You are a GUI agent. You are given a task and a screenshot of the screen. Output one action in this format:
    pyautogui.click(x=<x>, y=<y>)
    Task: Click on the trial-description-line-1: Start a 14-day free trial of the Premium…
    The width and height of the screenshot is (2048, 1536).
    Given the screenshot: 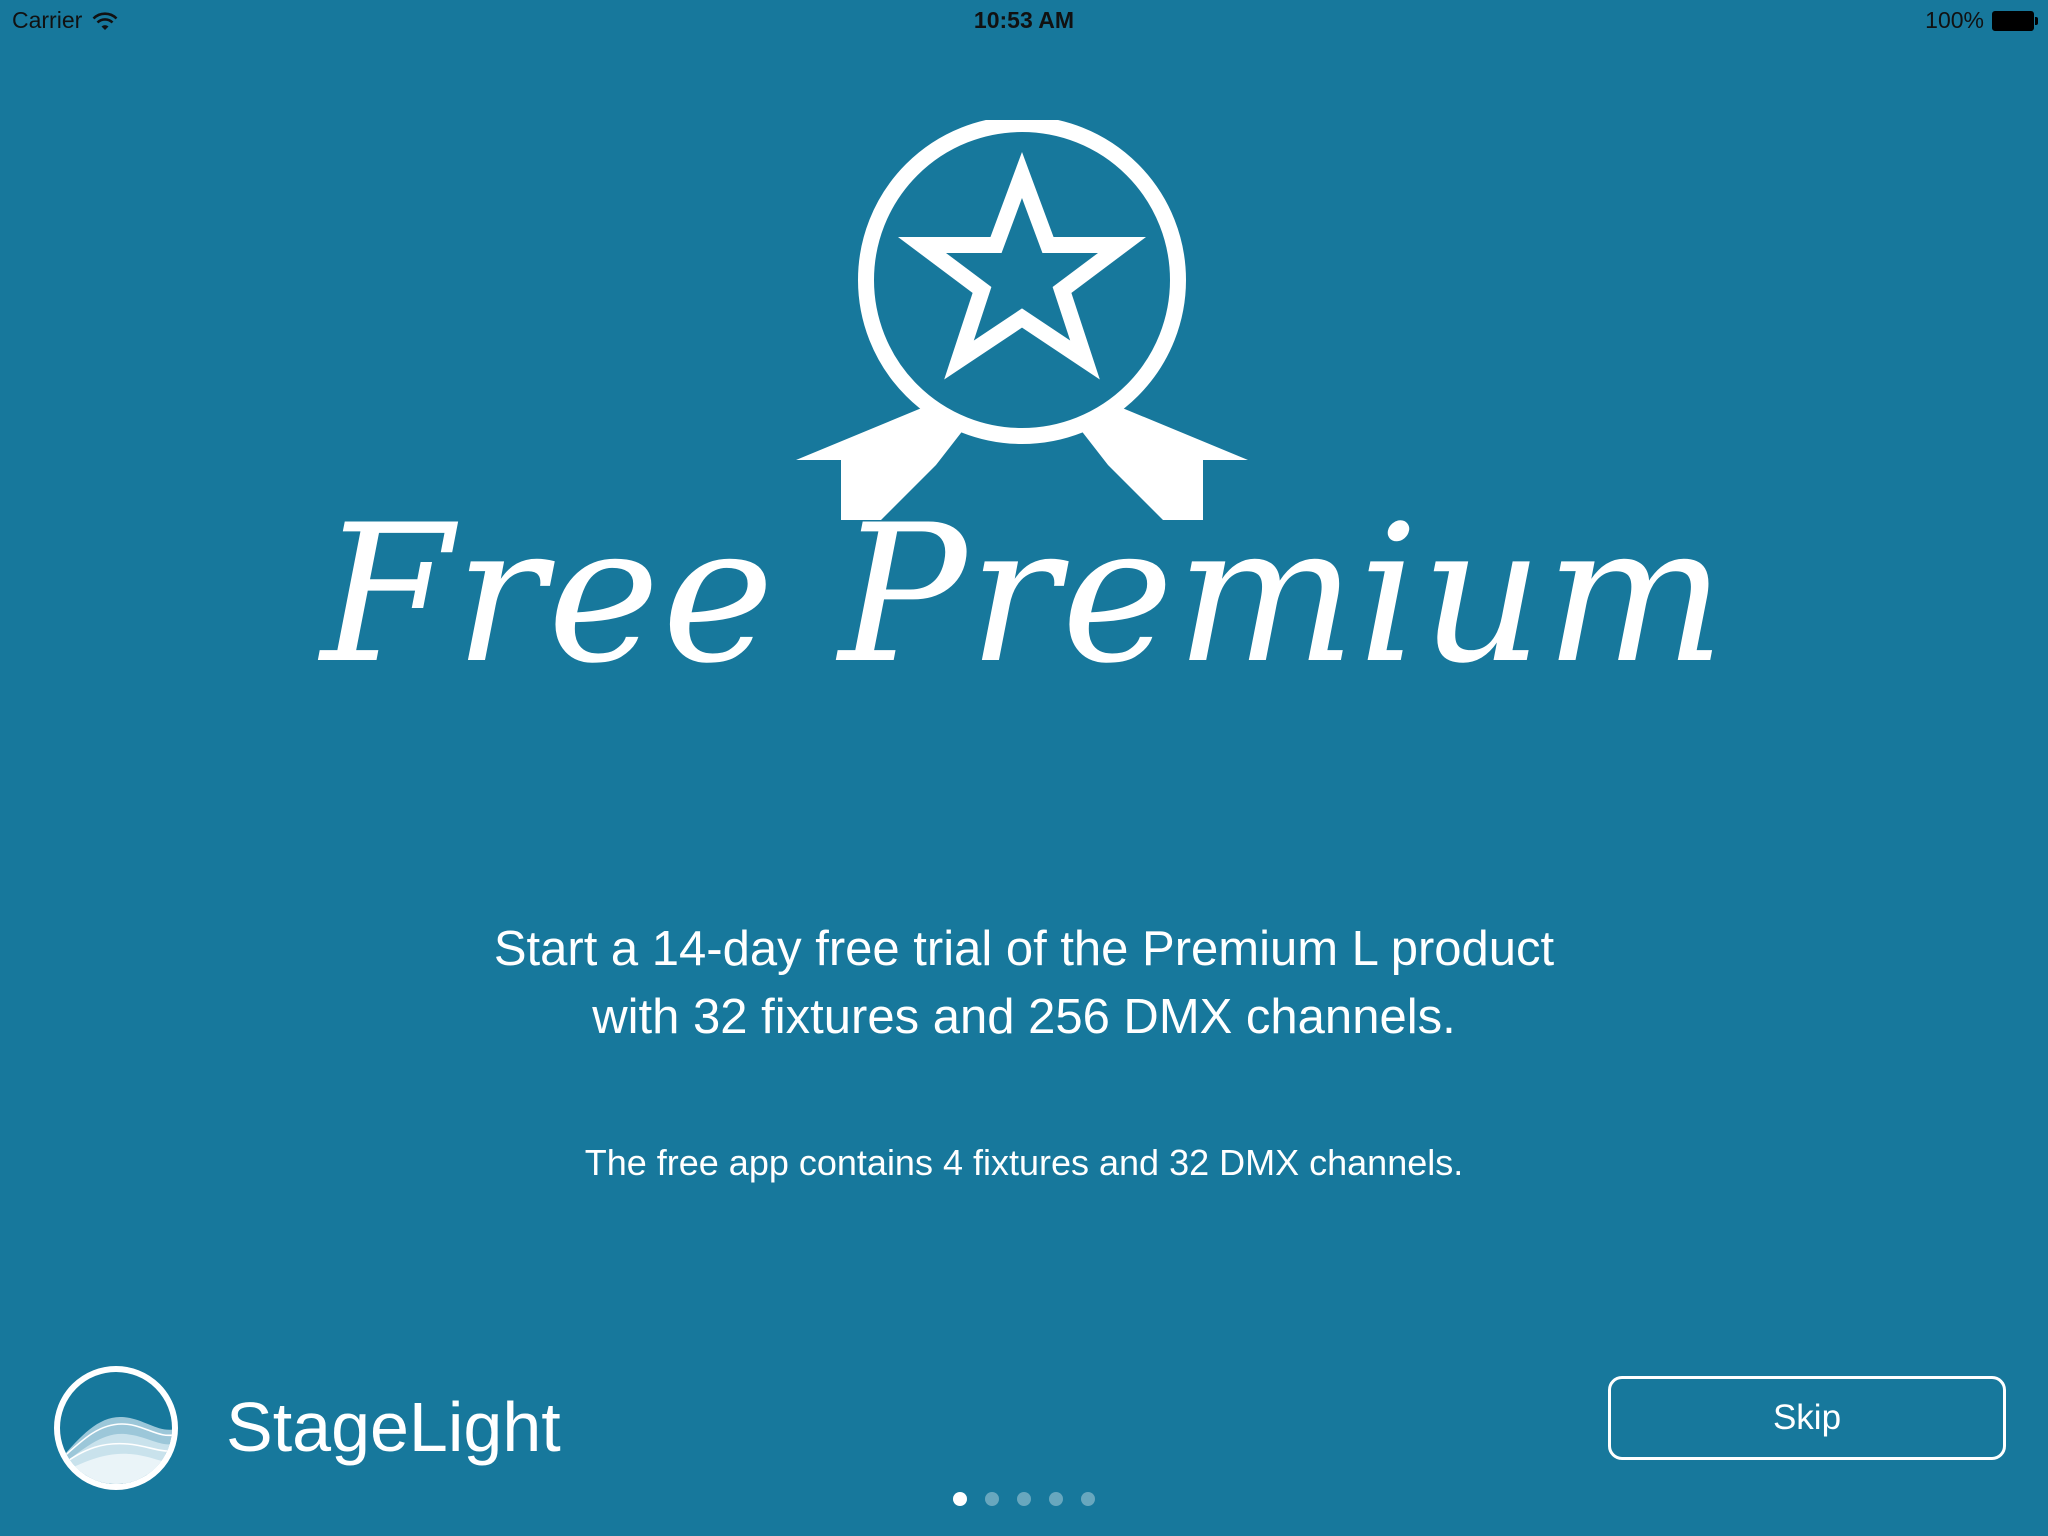 What is the action you would take?
    pyautogui.click(x=1024, y=949)
    